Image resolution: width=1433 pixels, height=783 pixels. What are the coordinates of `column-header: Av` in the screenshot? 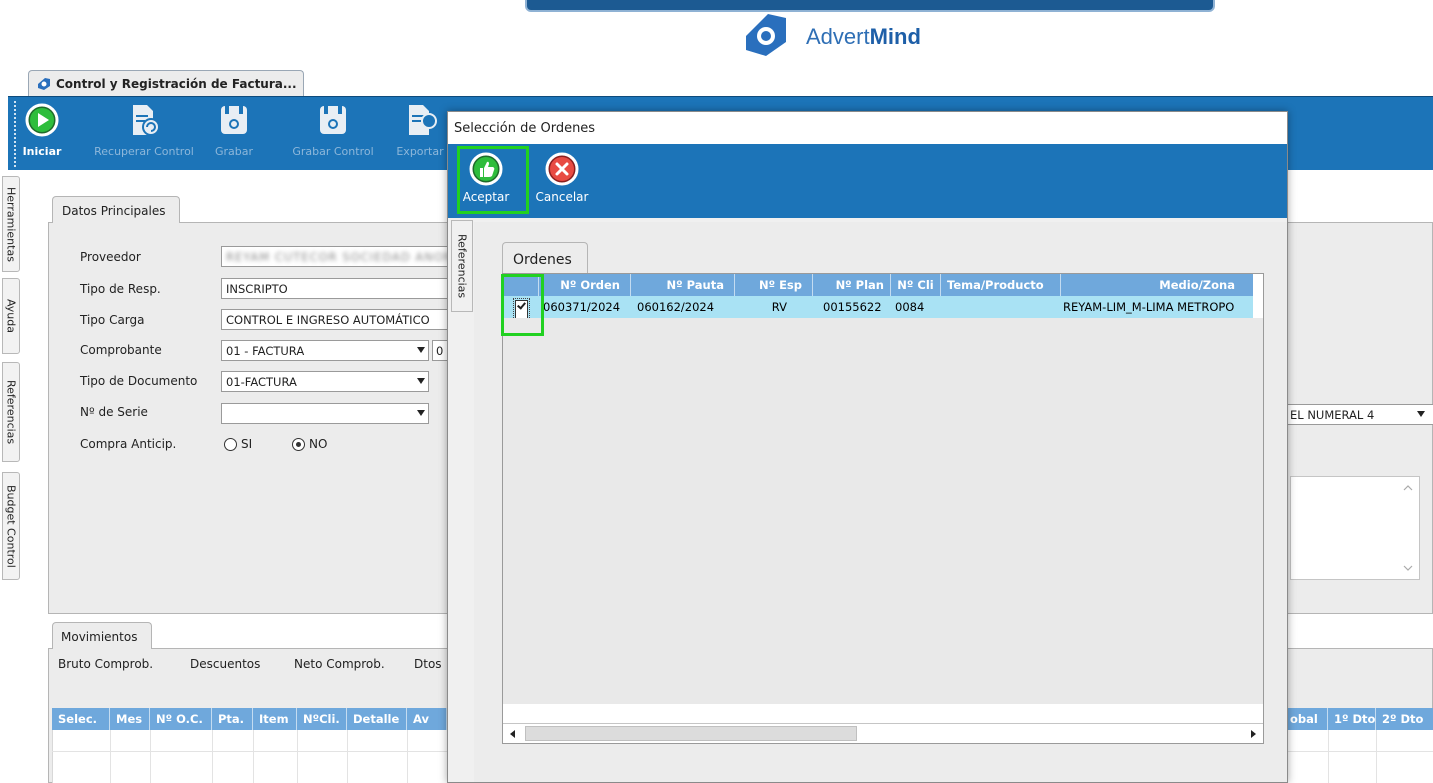 It's located at (427, 719).